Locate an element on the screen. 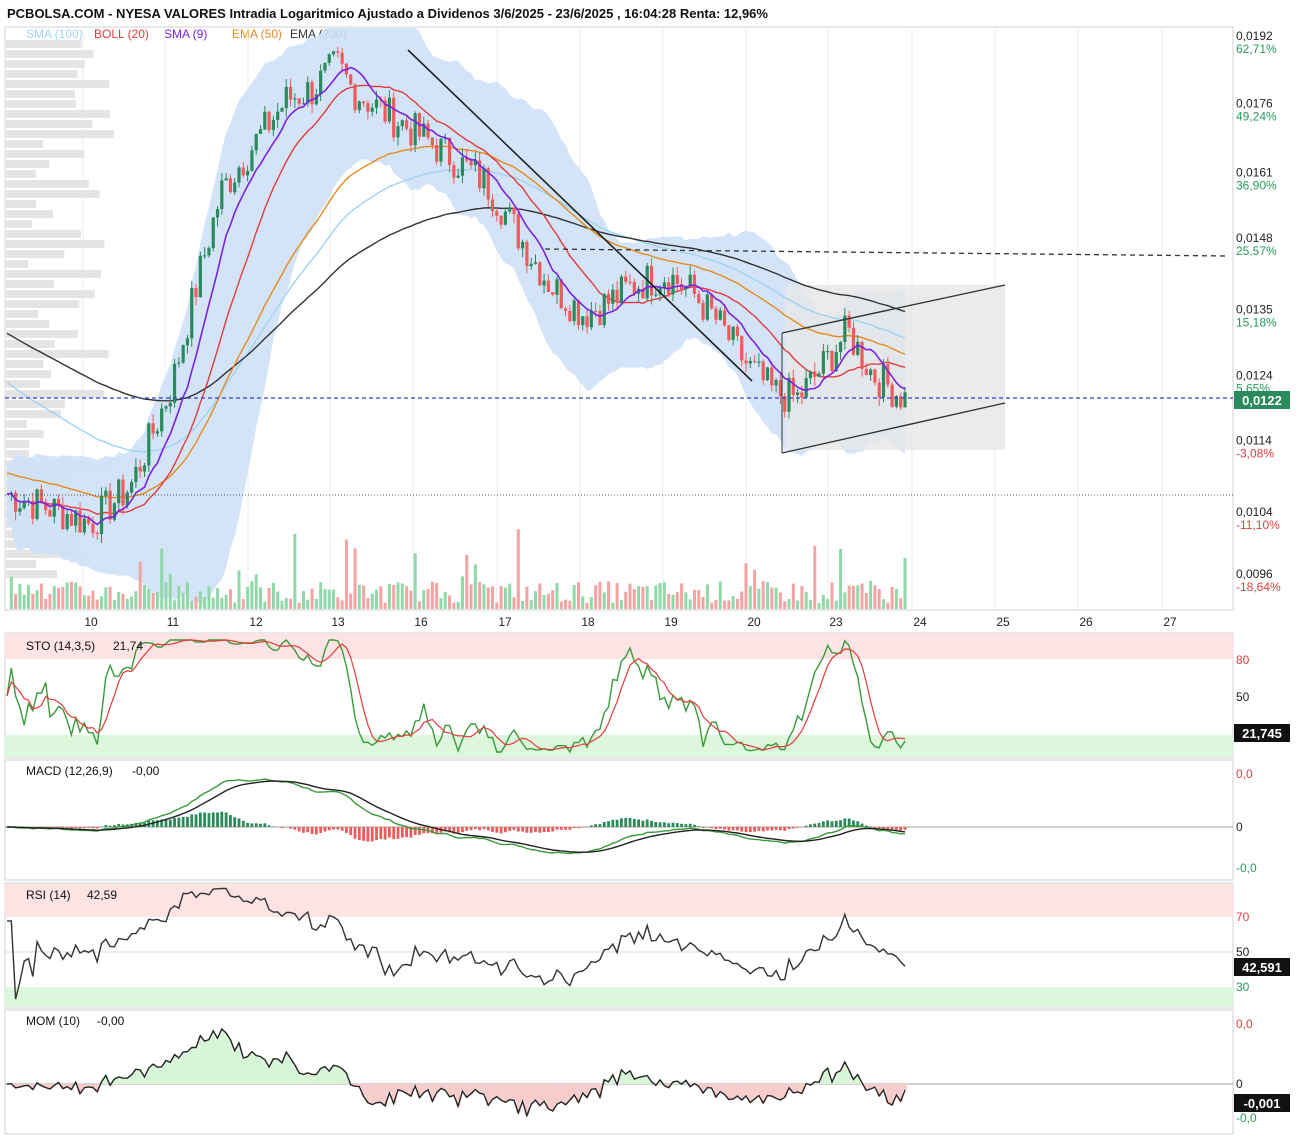 This screenshot has width=1299, height=1138. macd-level-top: 0,0 is located at coordinates (1244, 774).